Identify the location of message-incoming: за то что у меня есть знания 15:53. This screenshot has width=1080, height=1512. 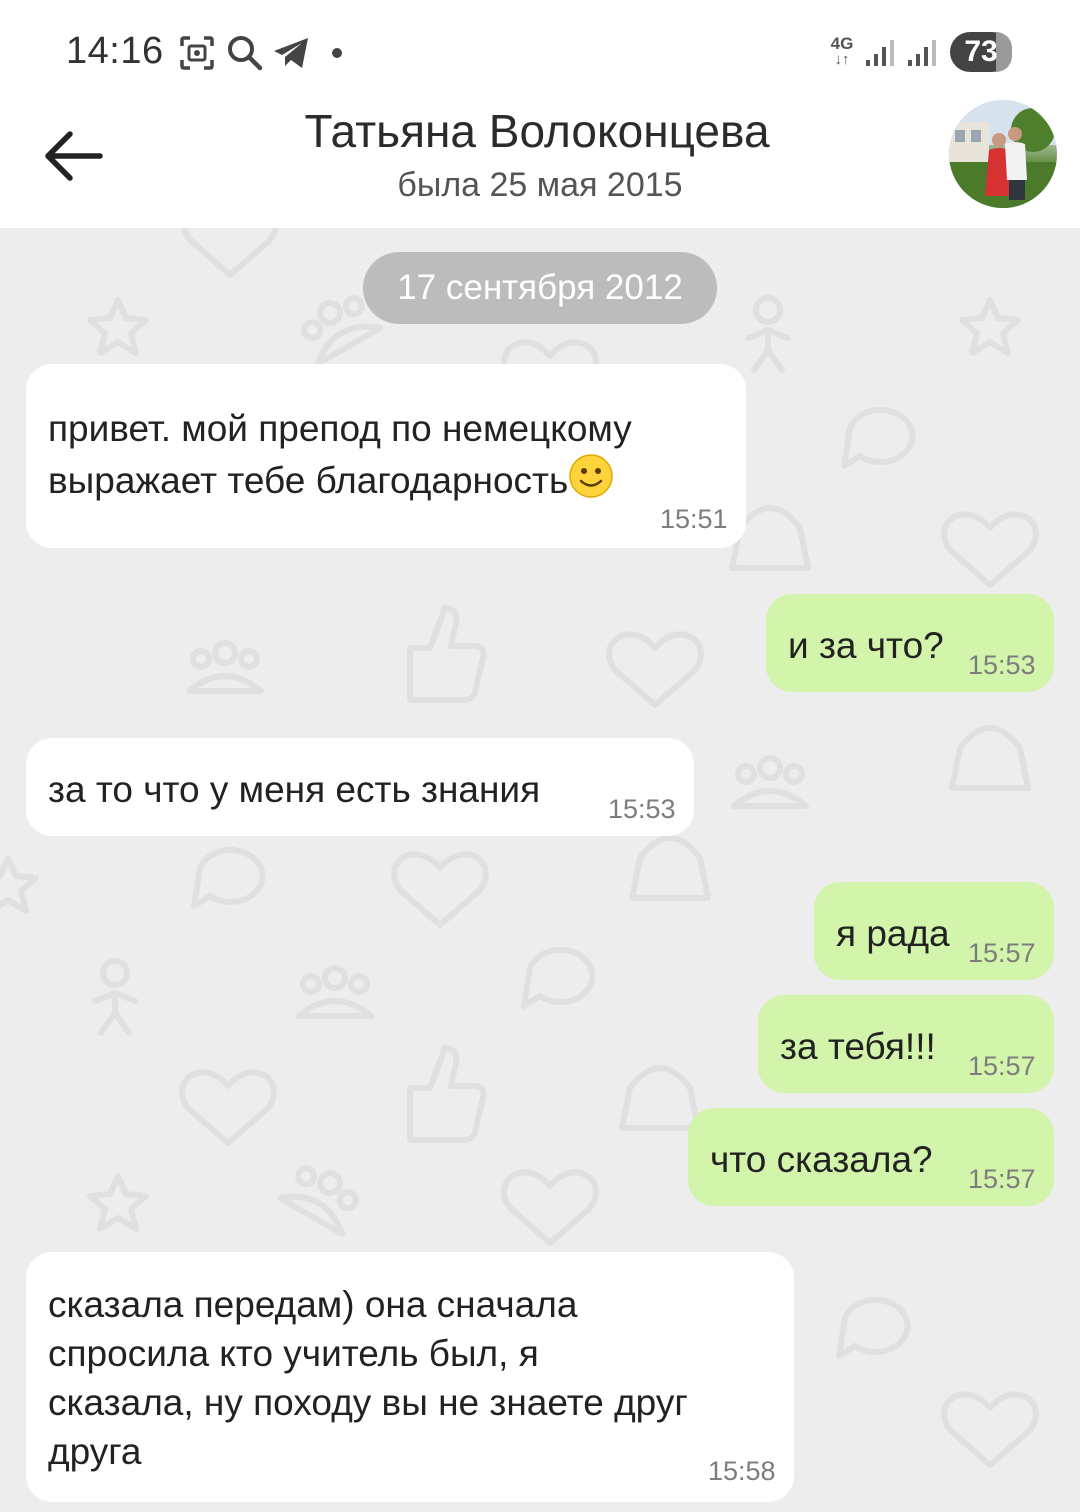
(360, 787).